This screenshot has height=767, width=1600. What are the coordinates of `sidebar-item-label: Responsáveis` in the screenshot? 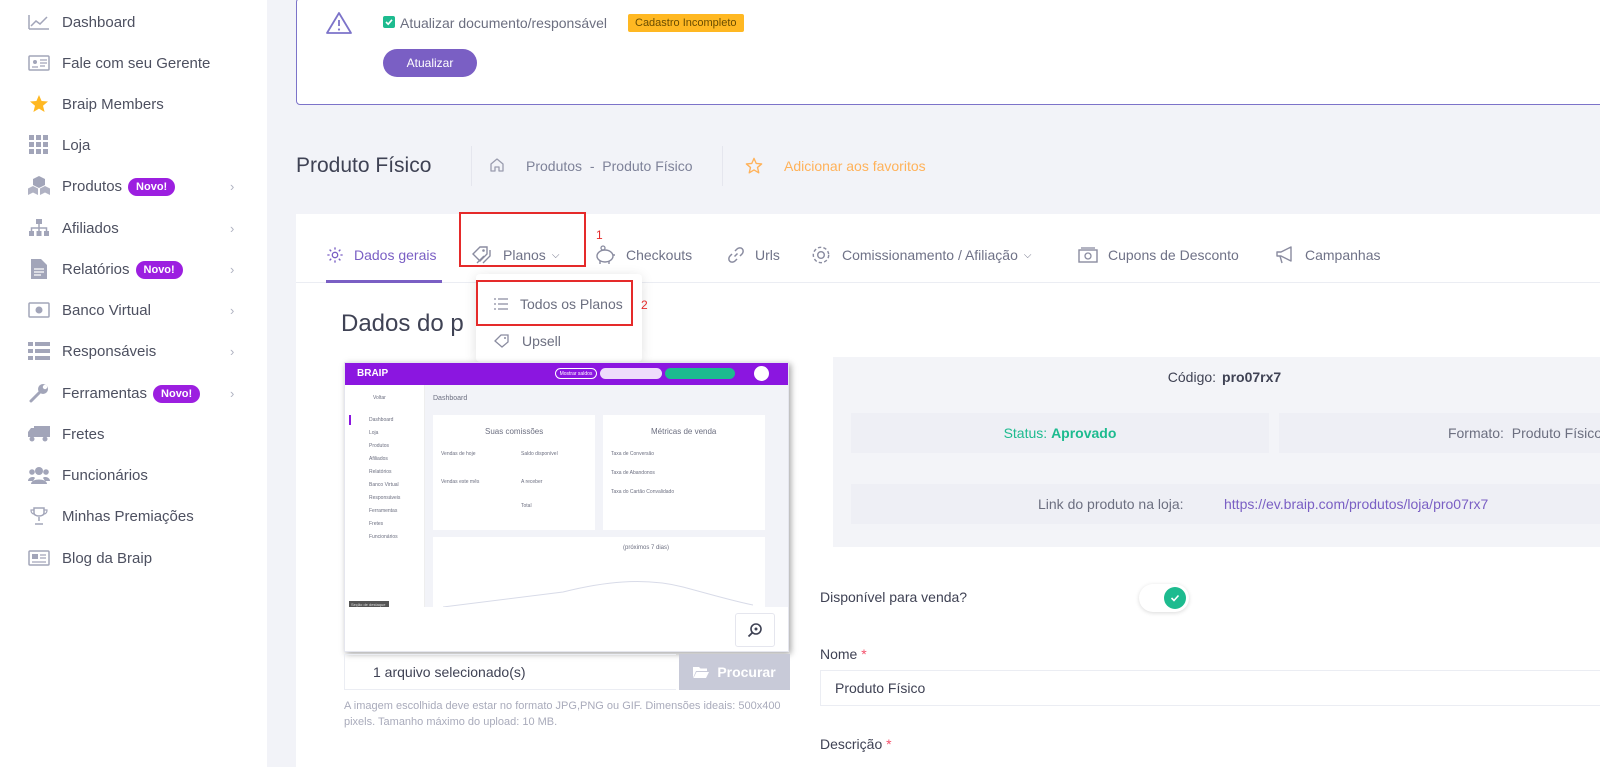 It's located at (109, 351).